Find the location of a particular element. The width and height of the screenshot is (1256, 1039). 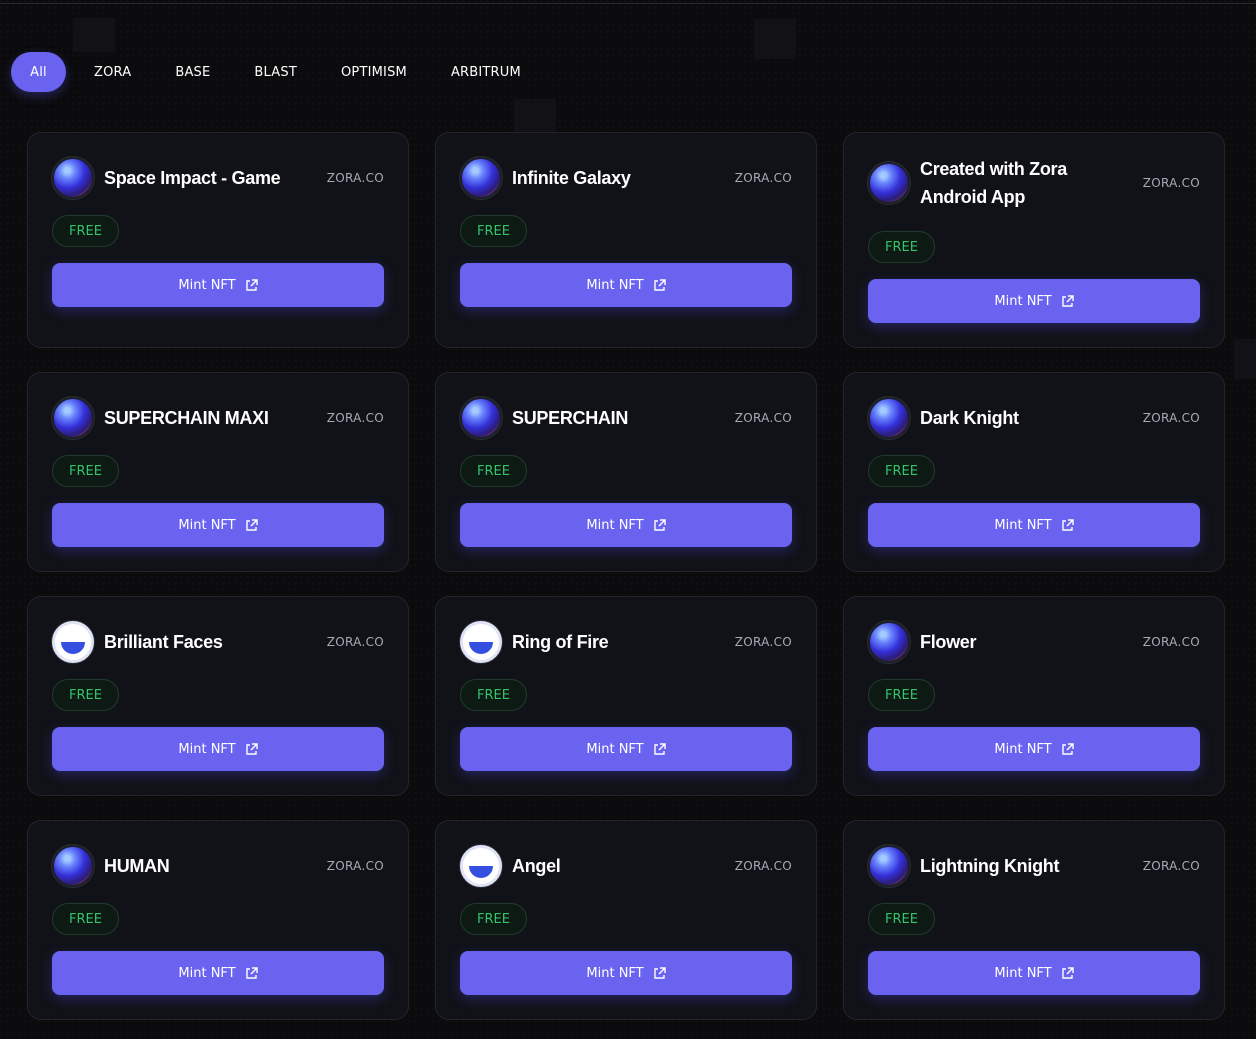

filter-chip-base: BASE is located at coordinates (192, 72).